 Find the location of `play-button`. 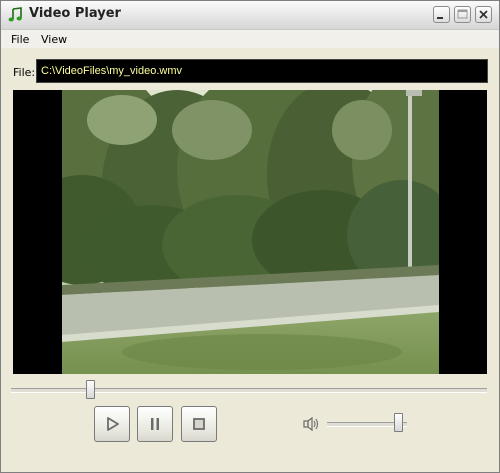

play-button is located at coordinates (112, 424).